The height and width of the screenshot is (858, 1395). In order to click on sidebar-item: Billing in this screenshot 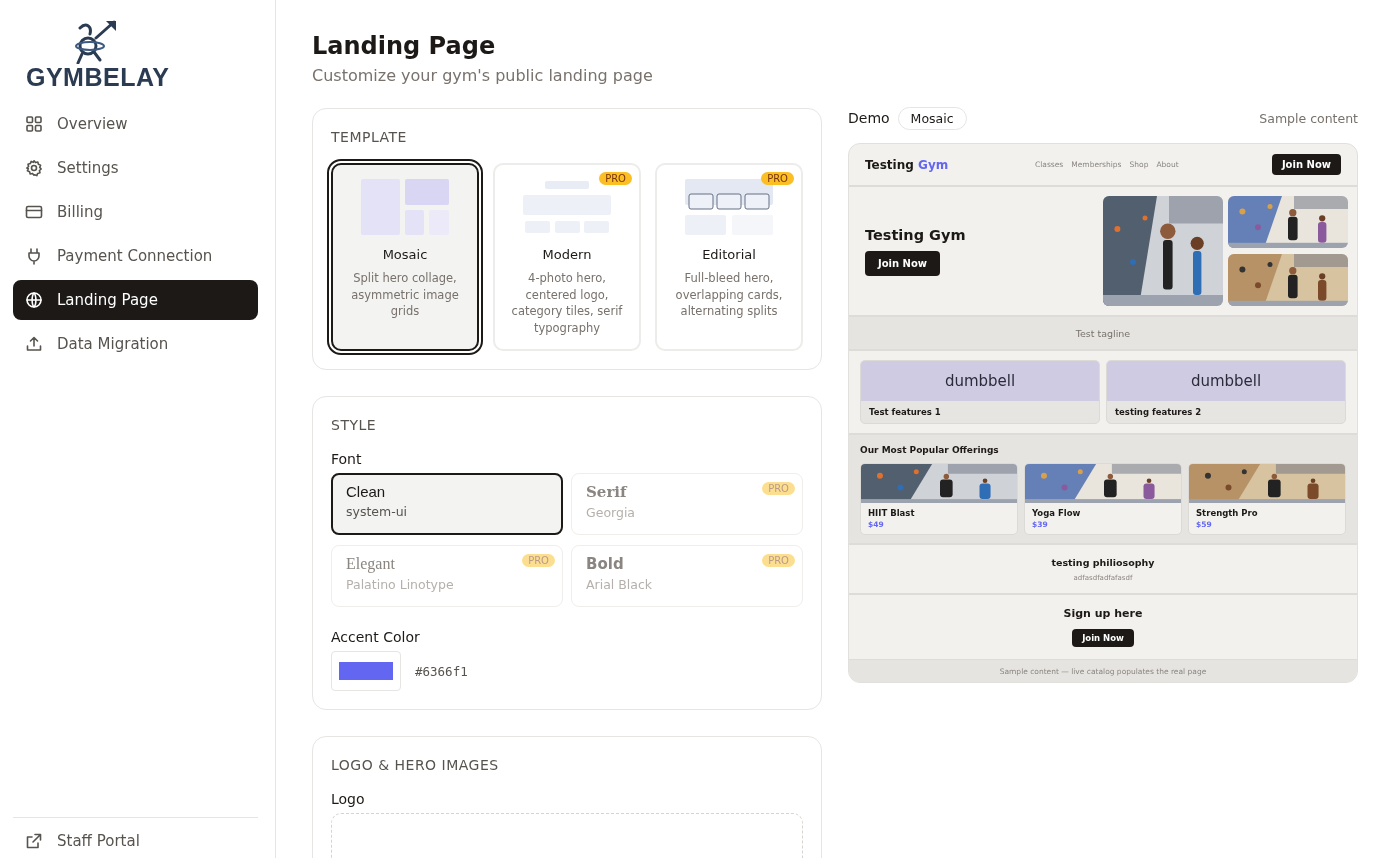, I will do `click(135, 212)`.